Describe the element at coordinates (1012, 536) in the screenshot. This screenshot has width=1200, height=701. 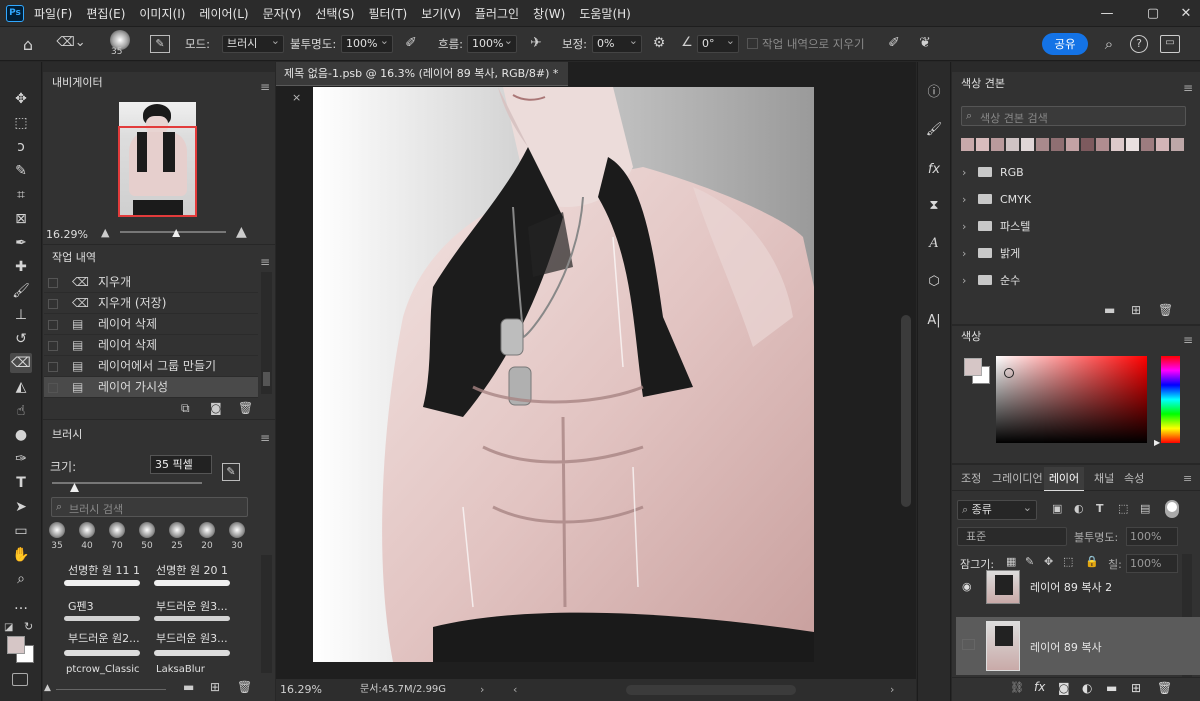
I see `blend-mode-dropdown: 표준` at that location.